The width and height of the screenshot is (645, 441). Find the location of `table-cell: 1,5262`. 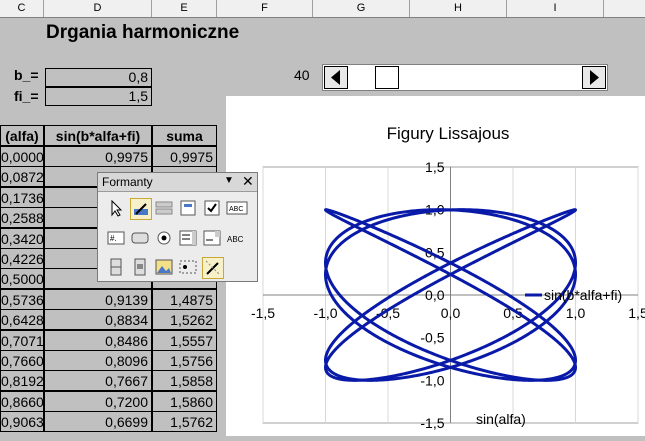

table-cell: 1,5262 is located at coordinates (184, 320).